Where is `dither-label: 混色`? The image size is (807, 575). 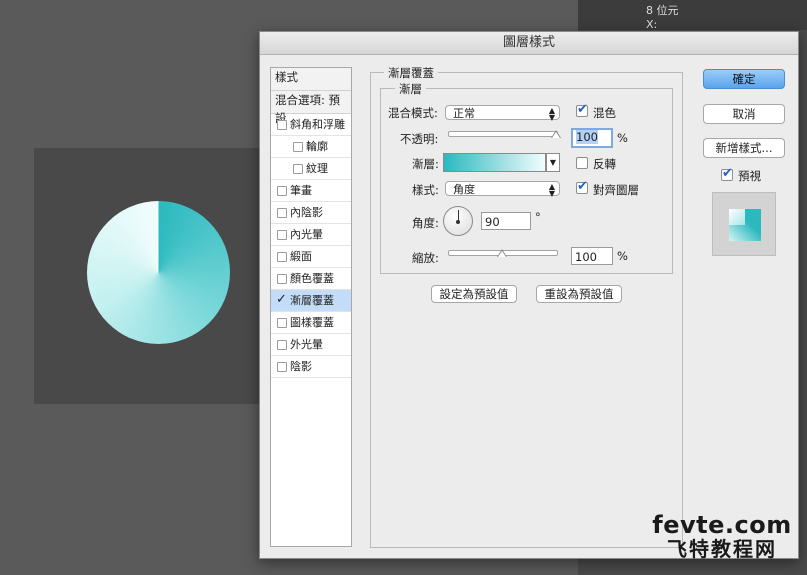
dither-label: 混色 is located at coordinates (604, 113).